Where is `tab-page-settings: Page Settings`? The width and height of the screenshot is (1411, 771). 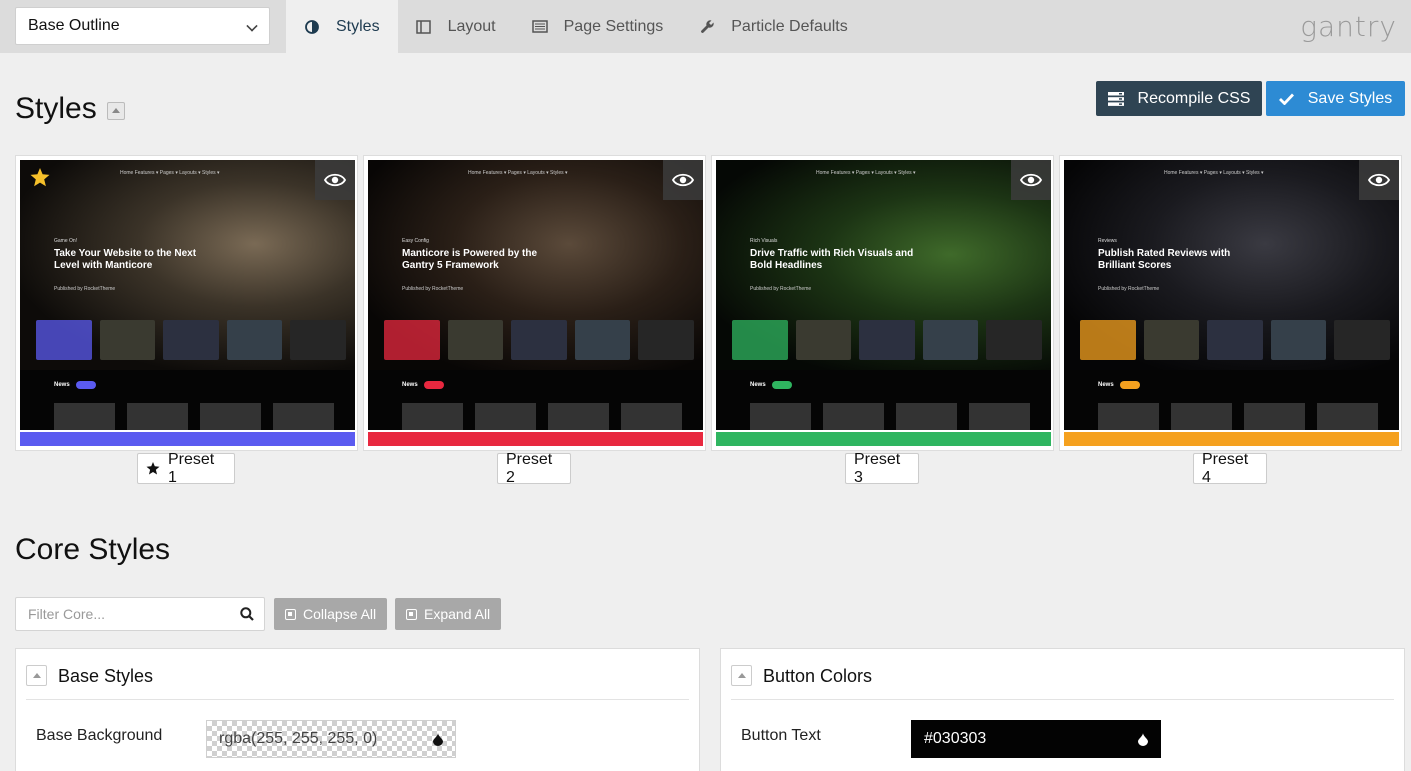 tab-page-settings: Page Settings is located at coordinates (598, 26).